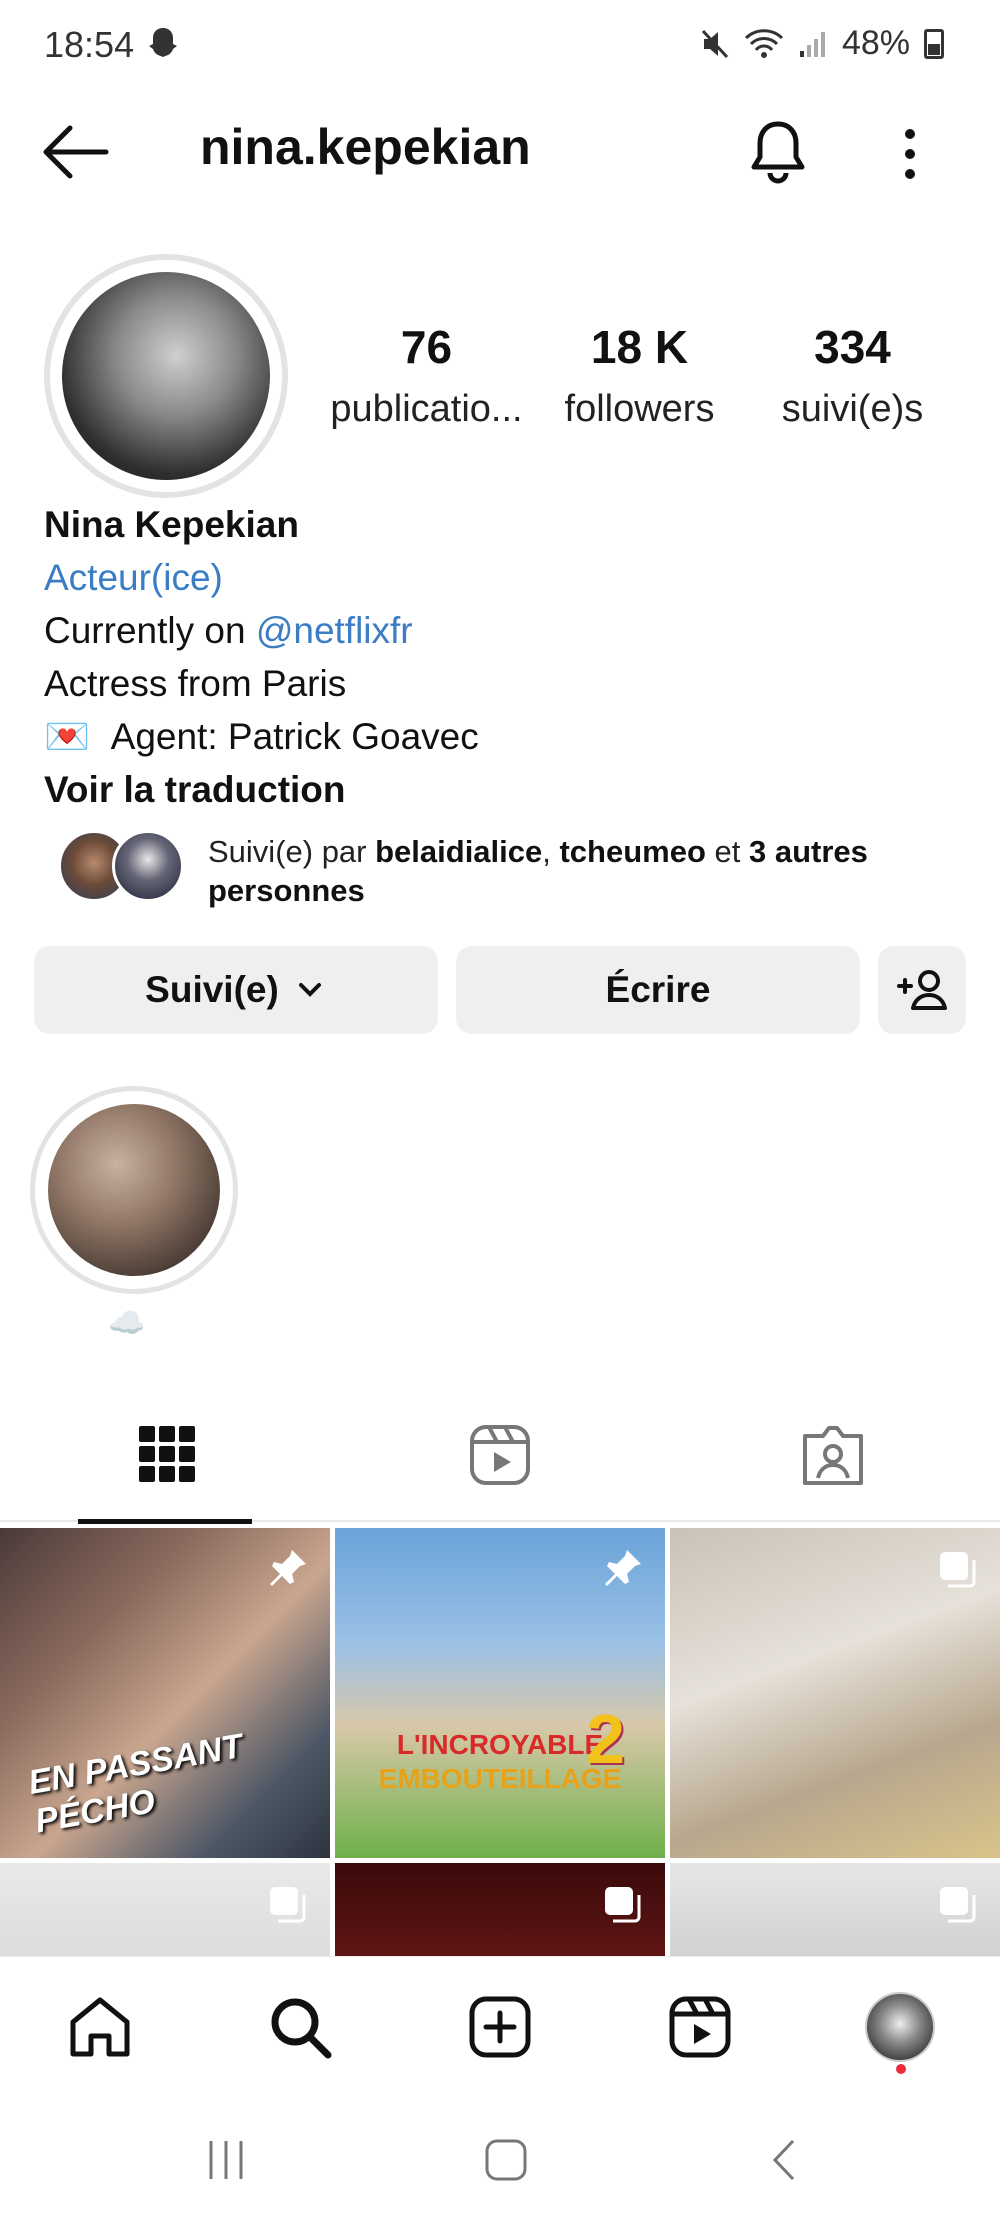  Describe the element at coordinates (727, 851) in the screenshot. I see `followed-middle: et` at that location.